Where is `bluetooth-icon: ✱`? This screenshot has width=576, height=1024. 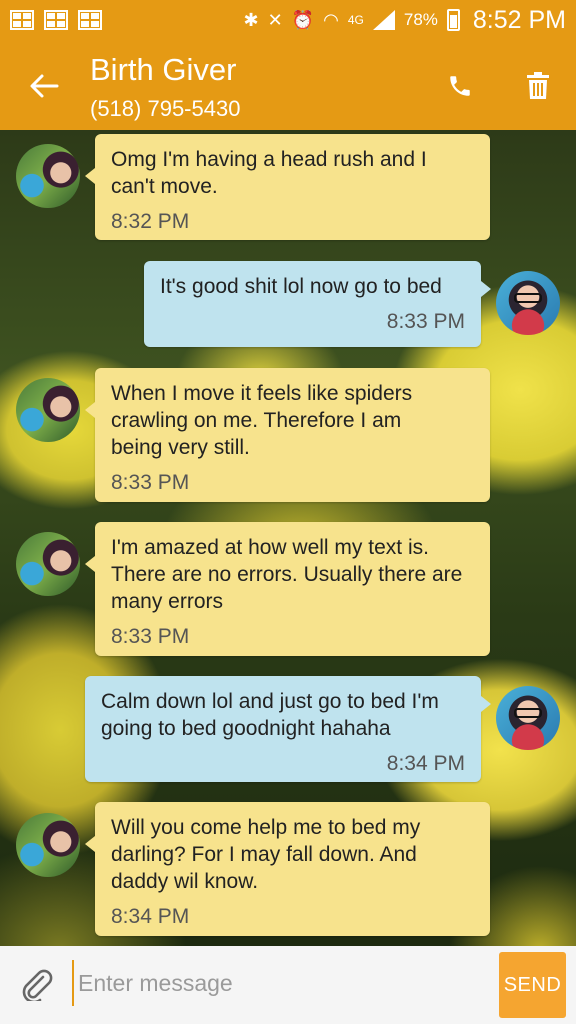 bluetooth-icon: ✱ is located at coordinates (251, 20).